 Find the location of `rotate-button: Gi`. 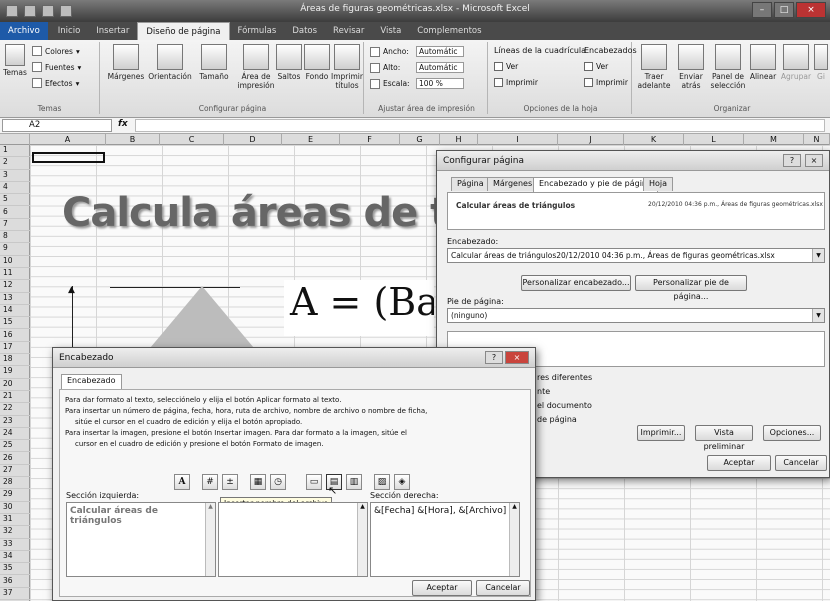

rotate-button: Gi is located at coordinates (821, 62).